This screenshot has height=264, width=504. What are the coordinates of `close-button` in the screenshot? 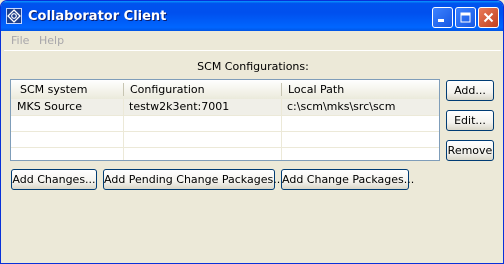 It's located at (488, 17).